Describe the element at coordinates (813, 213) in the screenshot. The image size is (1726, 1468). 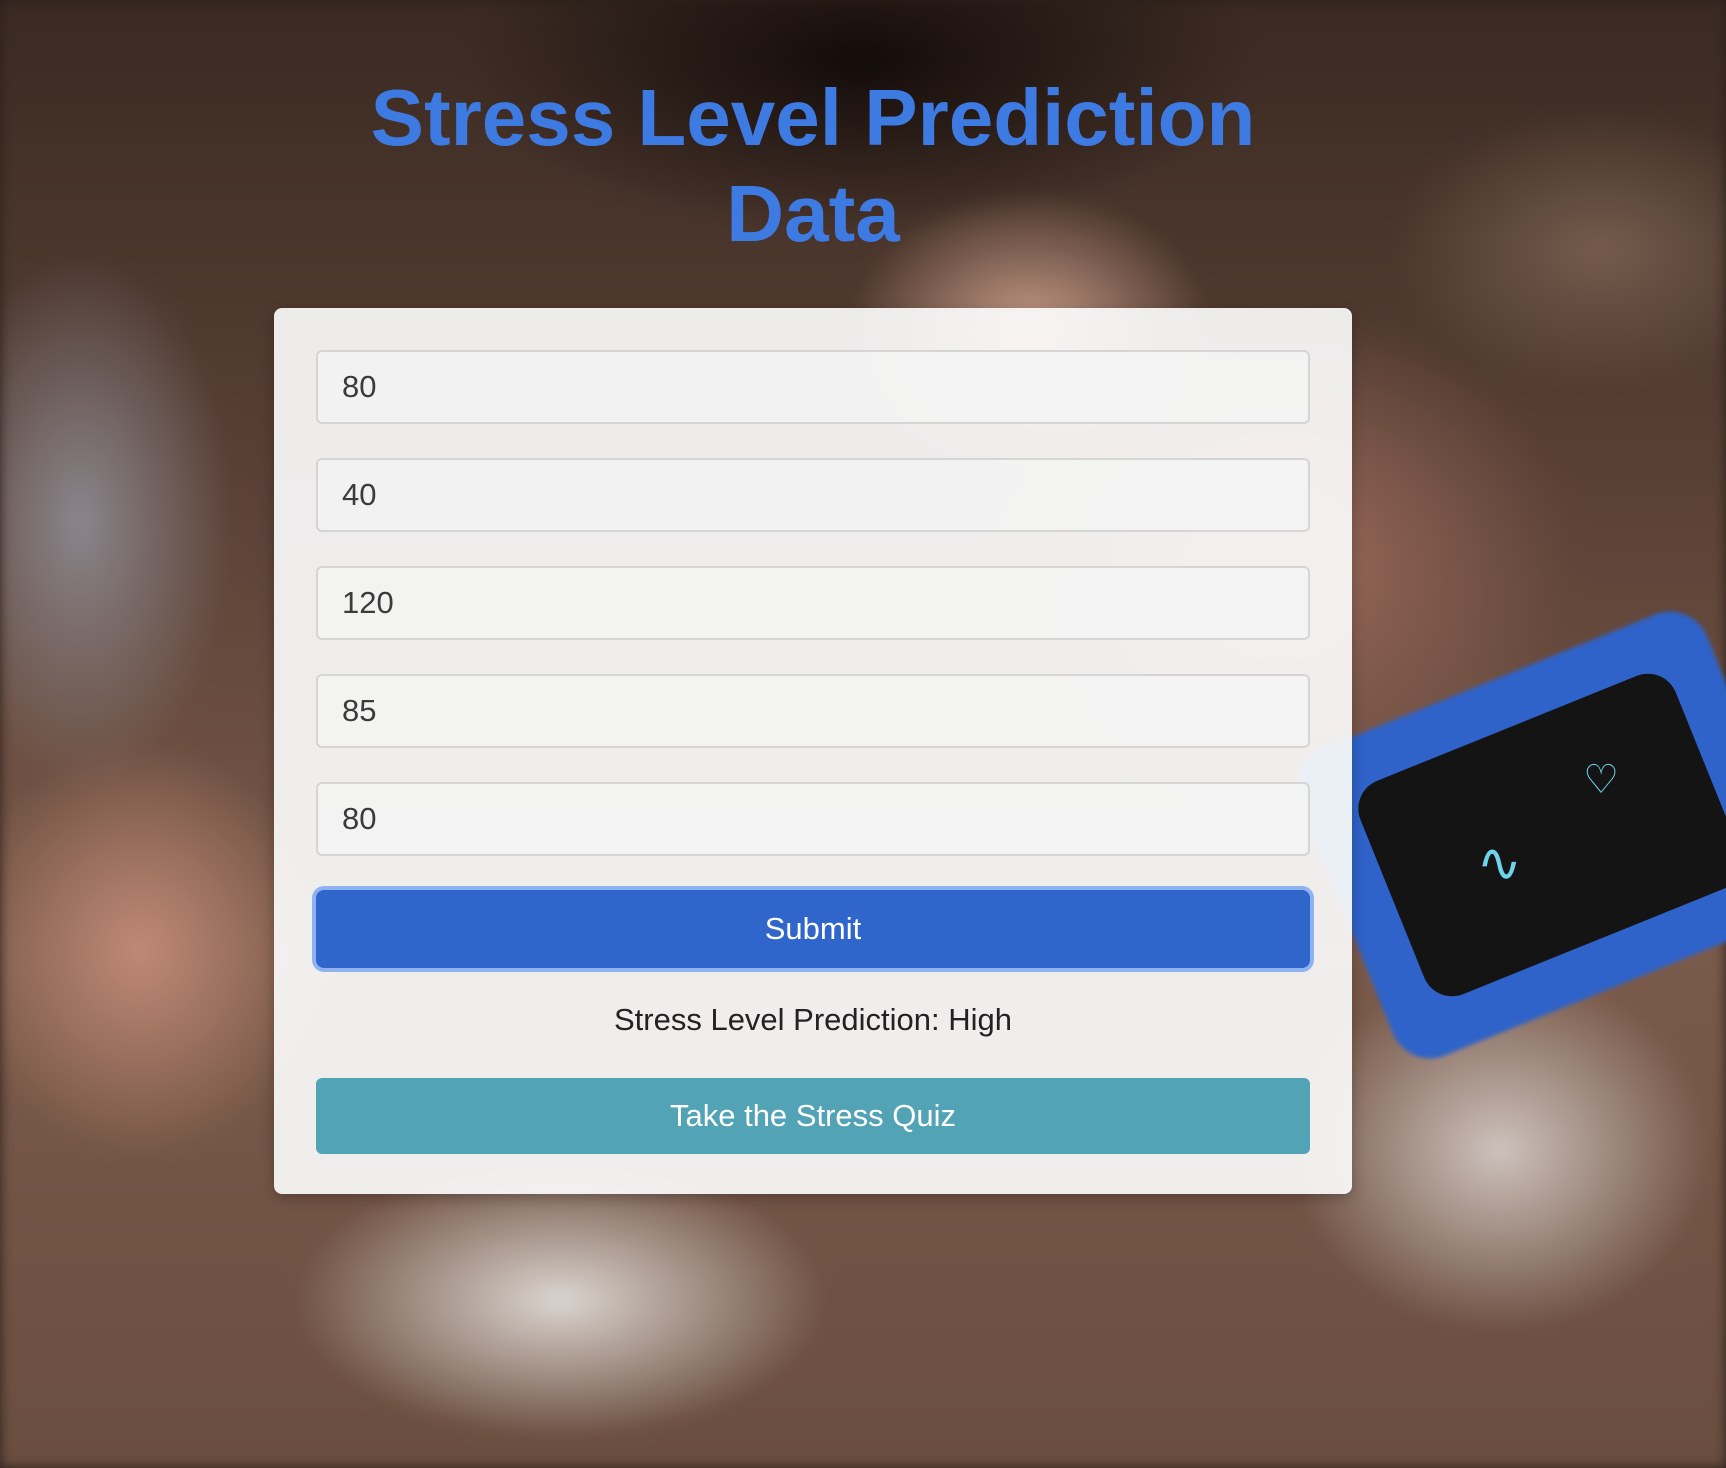
I see `page-title-line-2: Data` at that location.